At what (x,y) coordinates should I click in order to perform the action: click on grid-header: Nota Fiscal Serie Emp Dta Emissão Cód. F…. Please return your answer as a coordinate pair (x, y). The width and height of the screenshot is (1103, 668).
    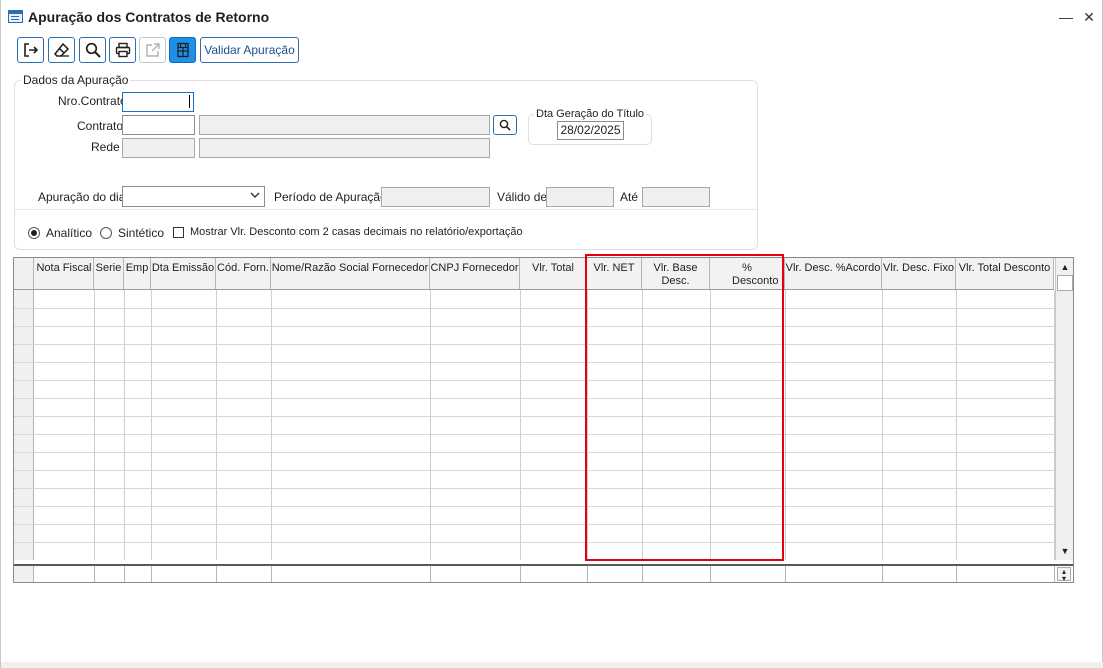
    Looking at the image, I should click on (534, 274).